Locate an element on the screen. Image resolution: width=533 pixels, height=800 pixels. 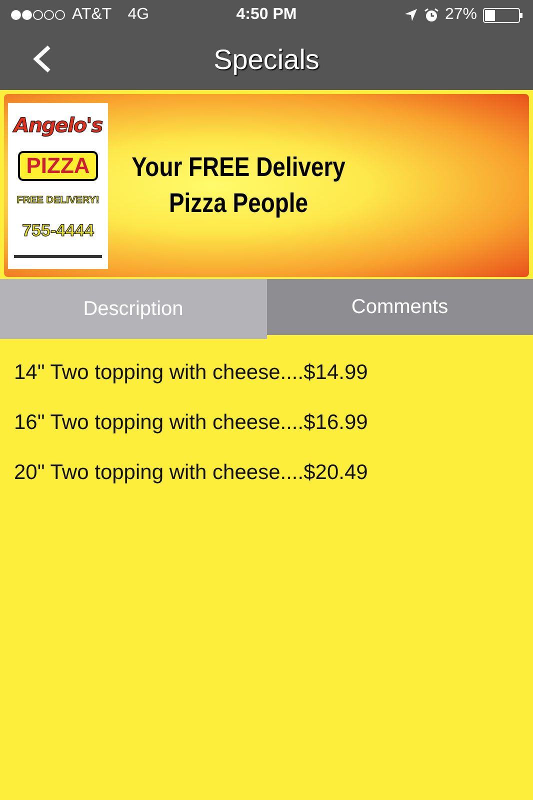
special-item: 20" Two topping with cheese....$20.49 is located at coordinates (191, 473).